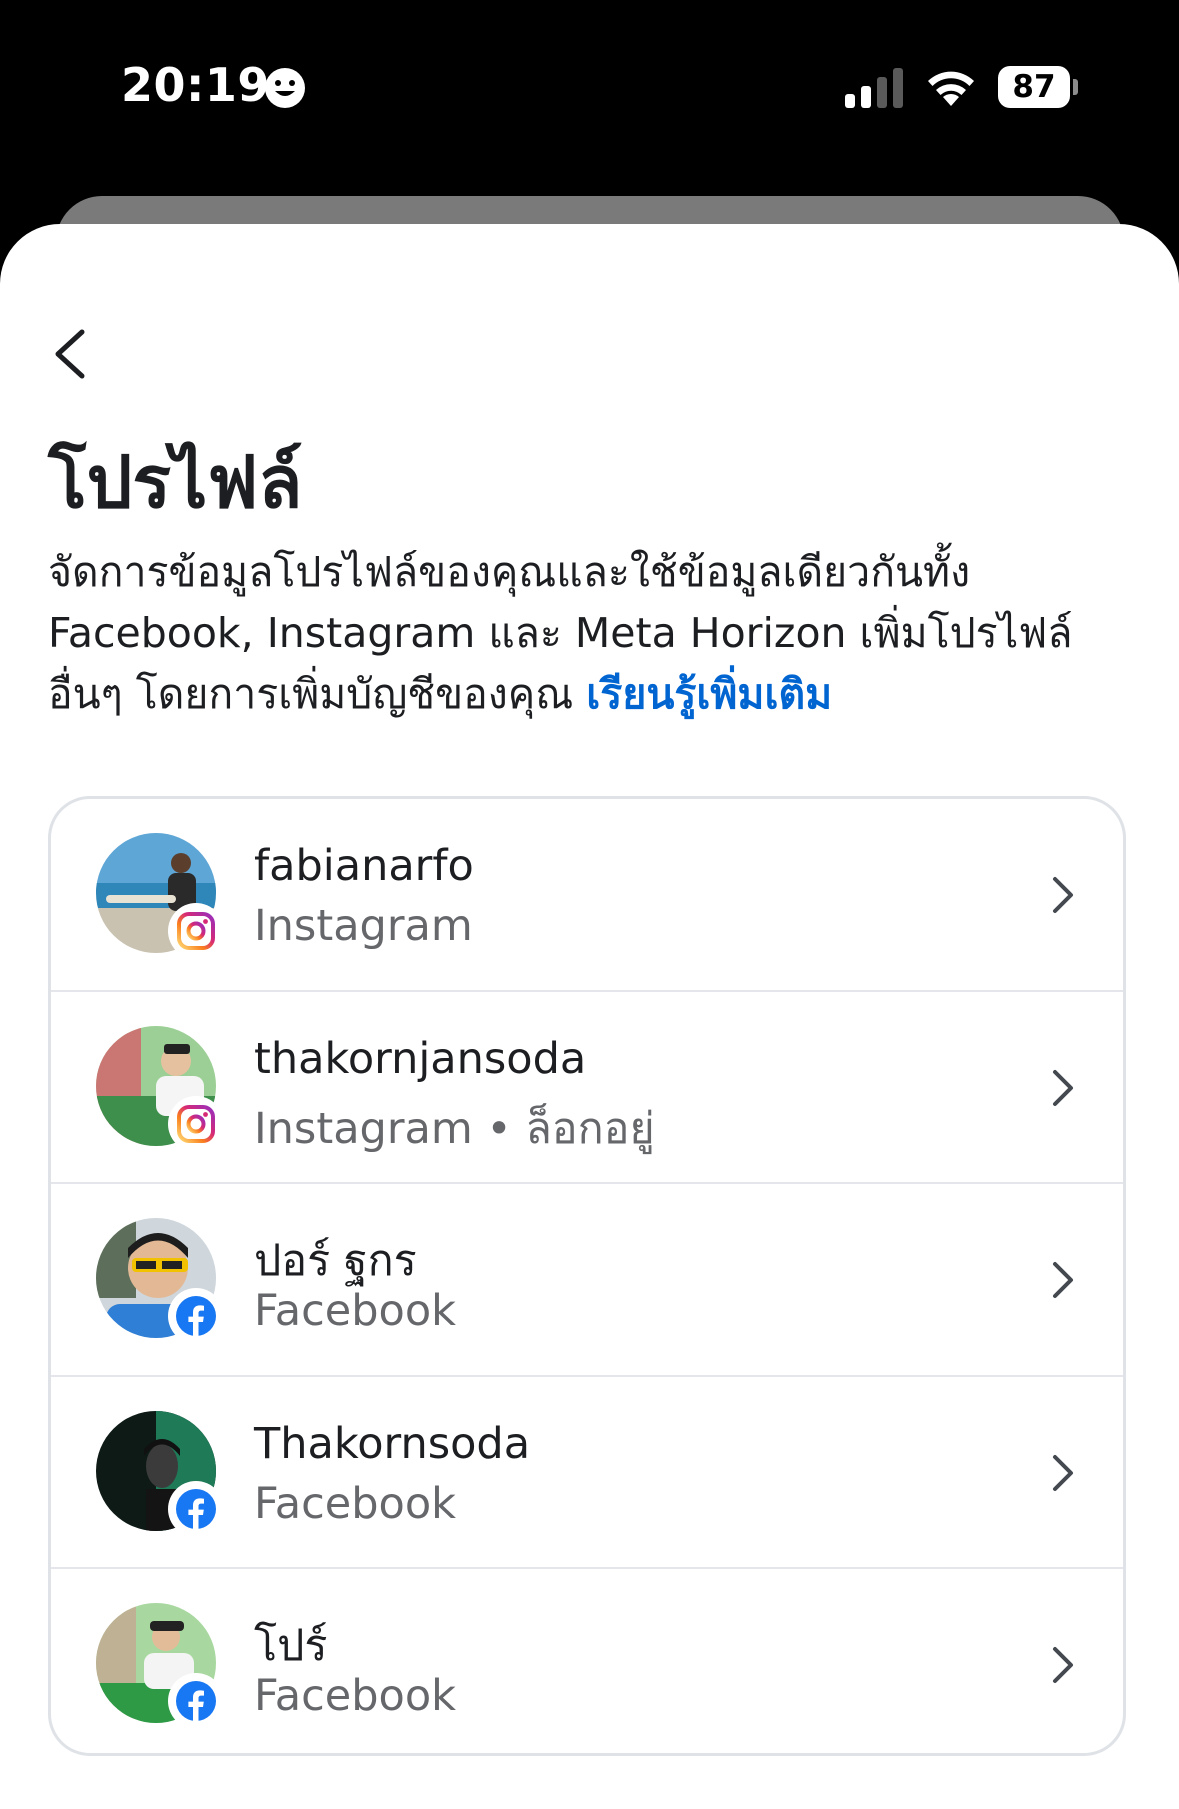  What do you see at coordinates (587, 1661) in the screenshot?
I see `profile-row: โปร์ Facebook` at bounding box center [587, 1661].